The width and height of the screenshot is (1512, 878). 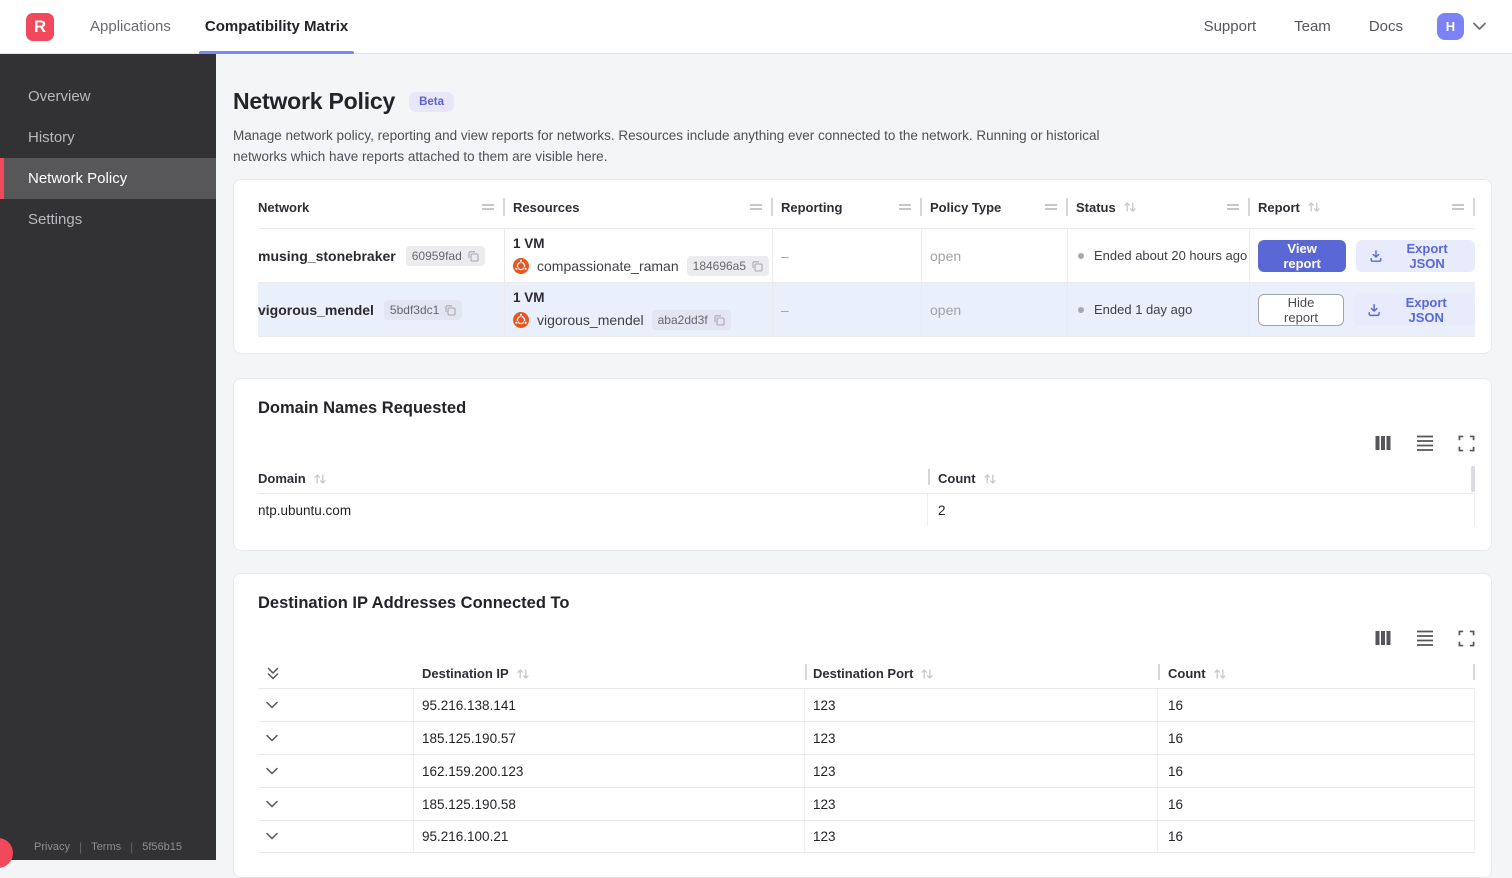 What do you see at coordinates (1301, 310) in the screenshot?
I see `hide-report-button: Hide report` at bounding box center [1301, 310].